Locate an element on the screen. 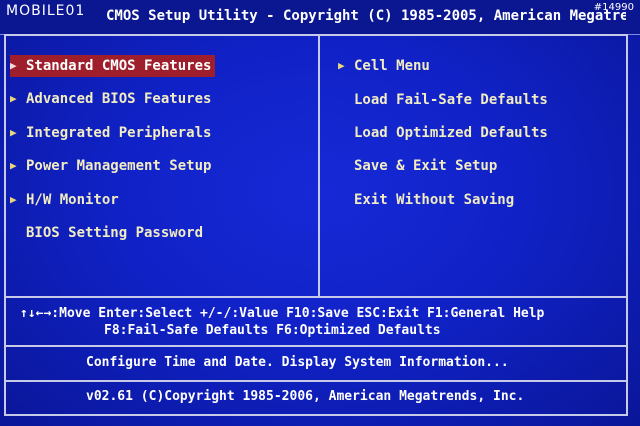 This screenshot has width=640, height=426. menu-item-bios-setting-password: BIOS Setting Password is located at coordinates (106, 233).